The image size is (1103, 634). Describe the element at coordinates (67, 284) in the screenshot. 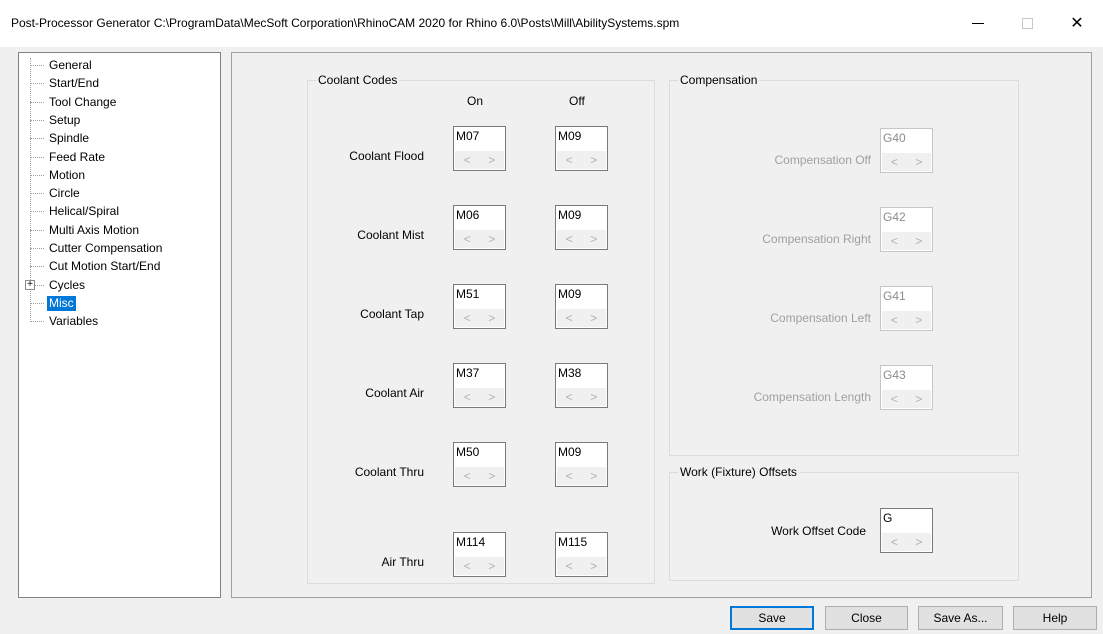

I see `tree-item-label: Cycles` at that location.